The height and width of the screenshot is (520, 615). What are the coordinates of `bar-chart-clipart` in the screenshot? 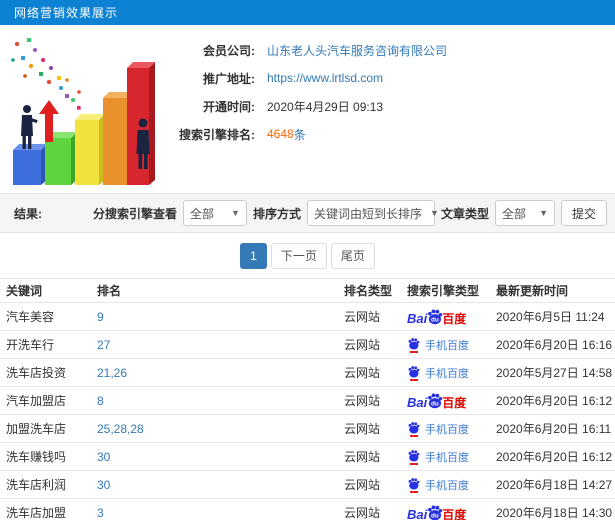 It's located at (80, 109).